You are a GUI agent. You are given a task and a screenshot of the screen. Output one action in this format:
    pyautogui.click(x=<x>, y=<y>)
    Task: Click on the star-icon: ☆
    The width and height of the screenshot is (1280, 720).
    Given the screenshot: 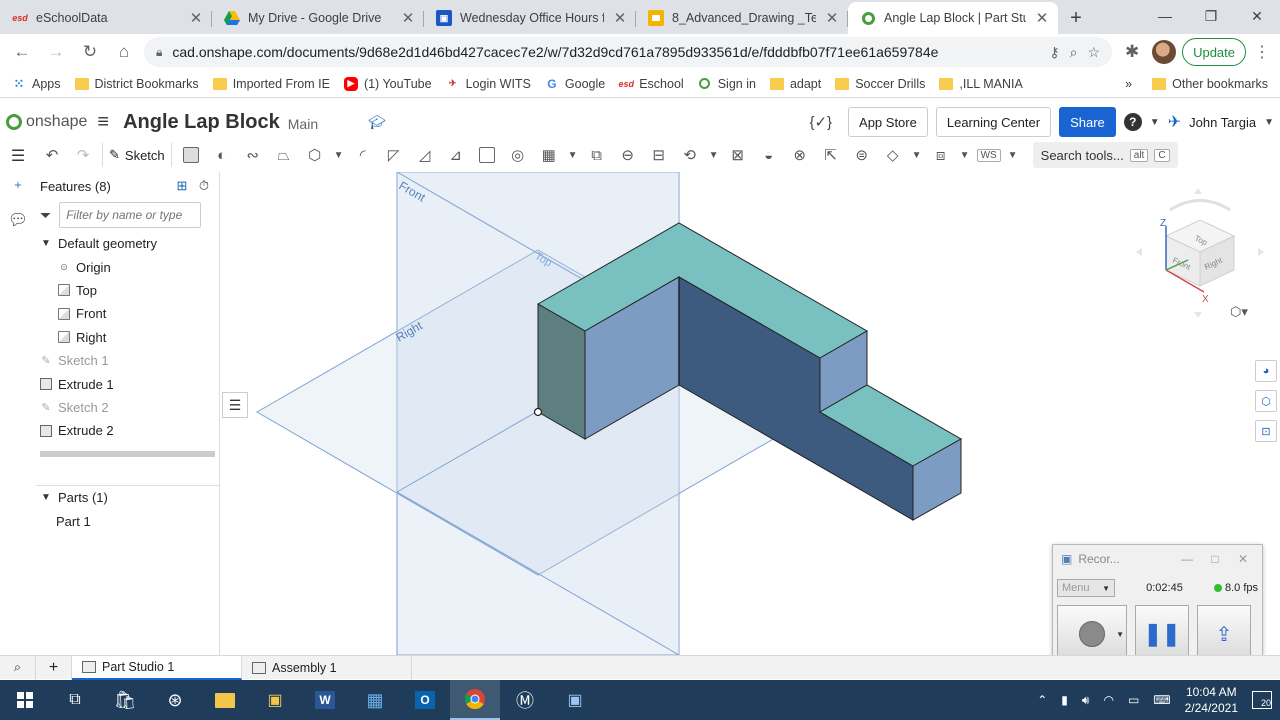 What is the action you would take?
    pyautogui.click(x=1094, y=52)
    